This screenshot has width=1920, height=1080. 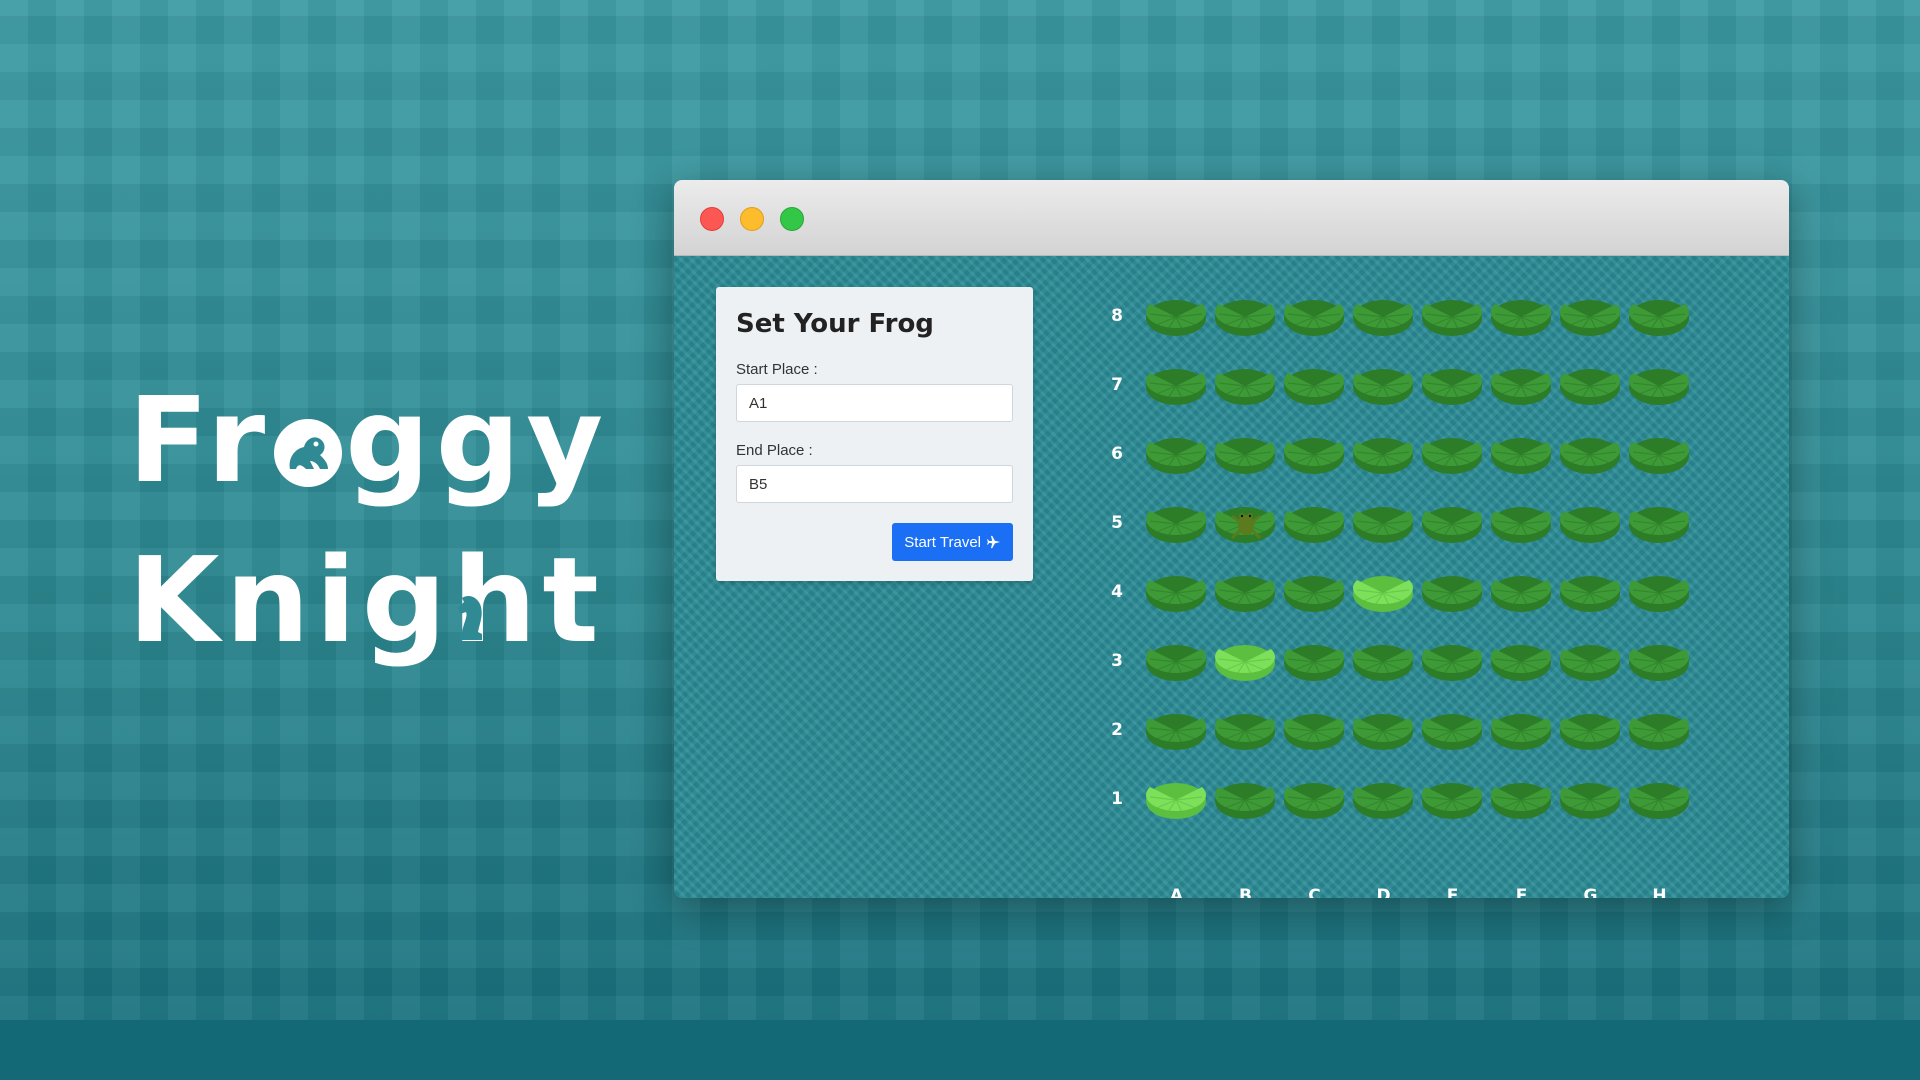 I want to click on rank-label: 8, so click(x=1117, y=316).